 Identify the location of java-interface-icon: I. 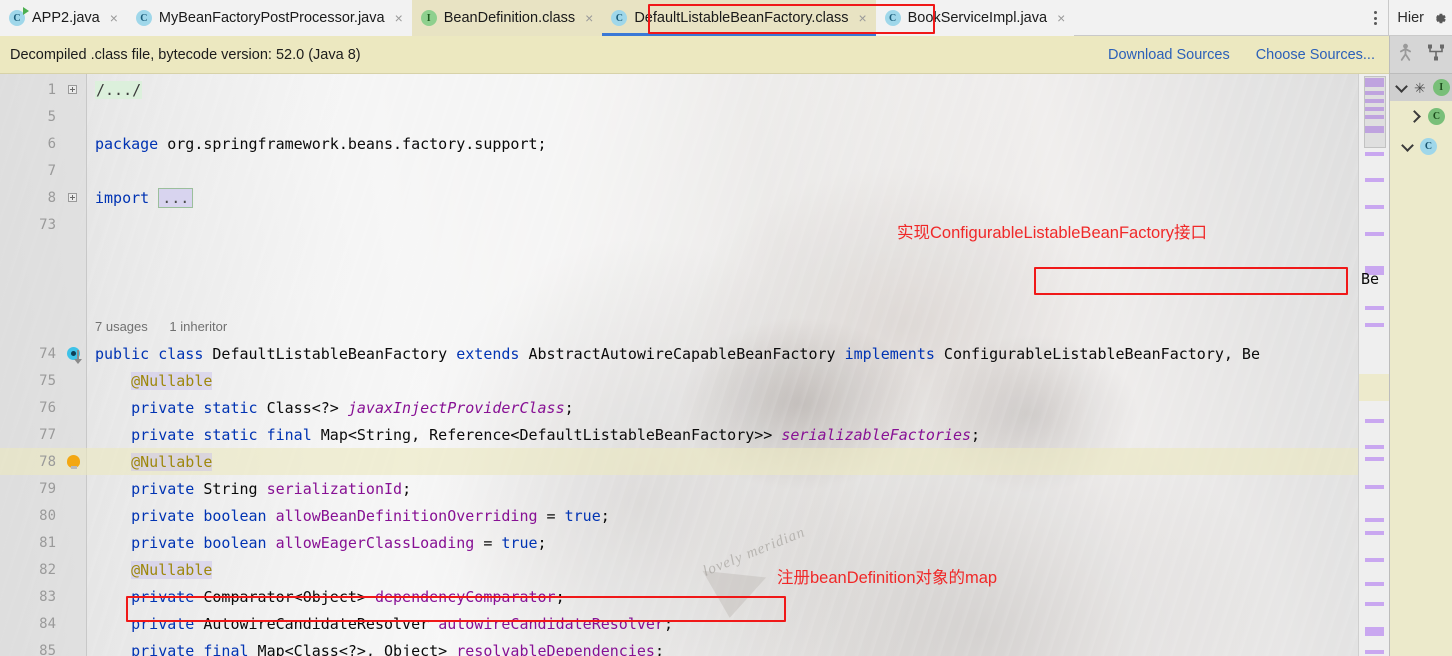
(428, 18).